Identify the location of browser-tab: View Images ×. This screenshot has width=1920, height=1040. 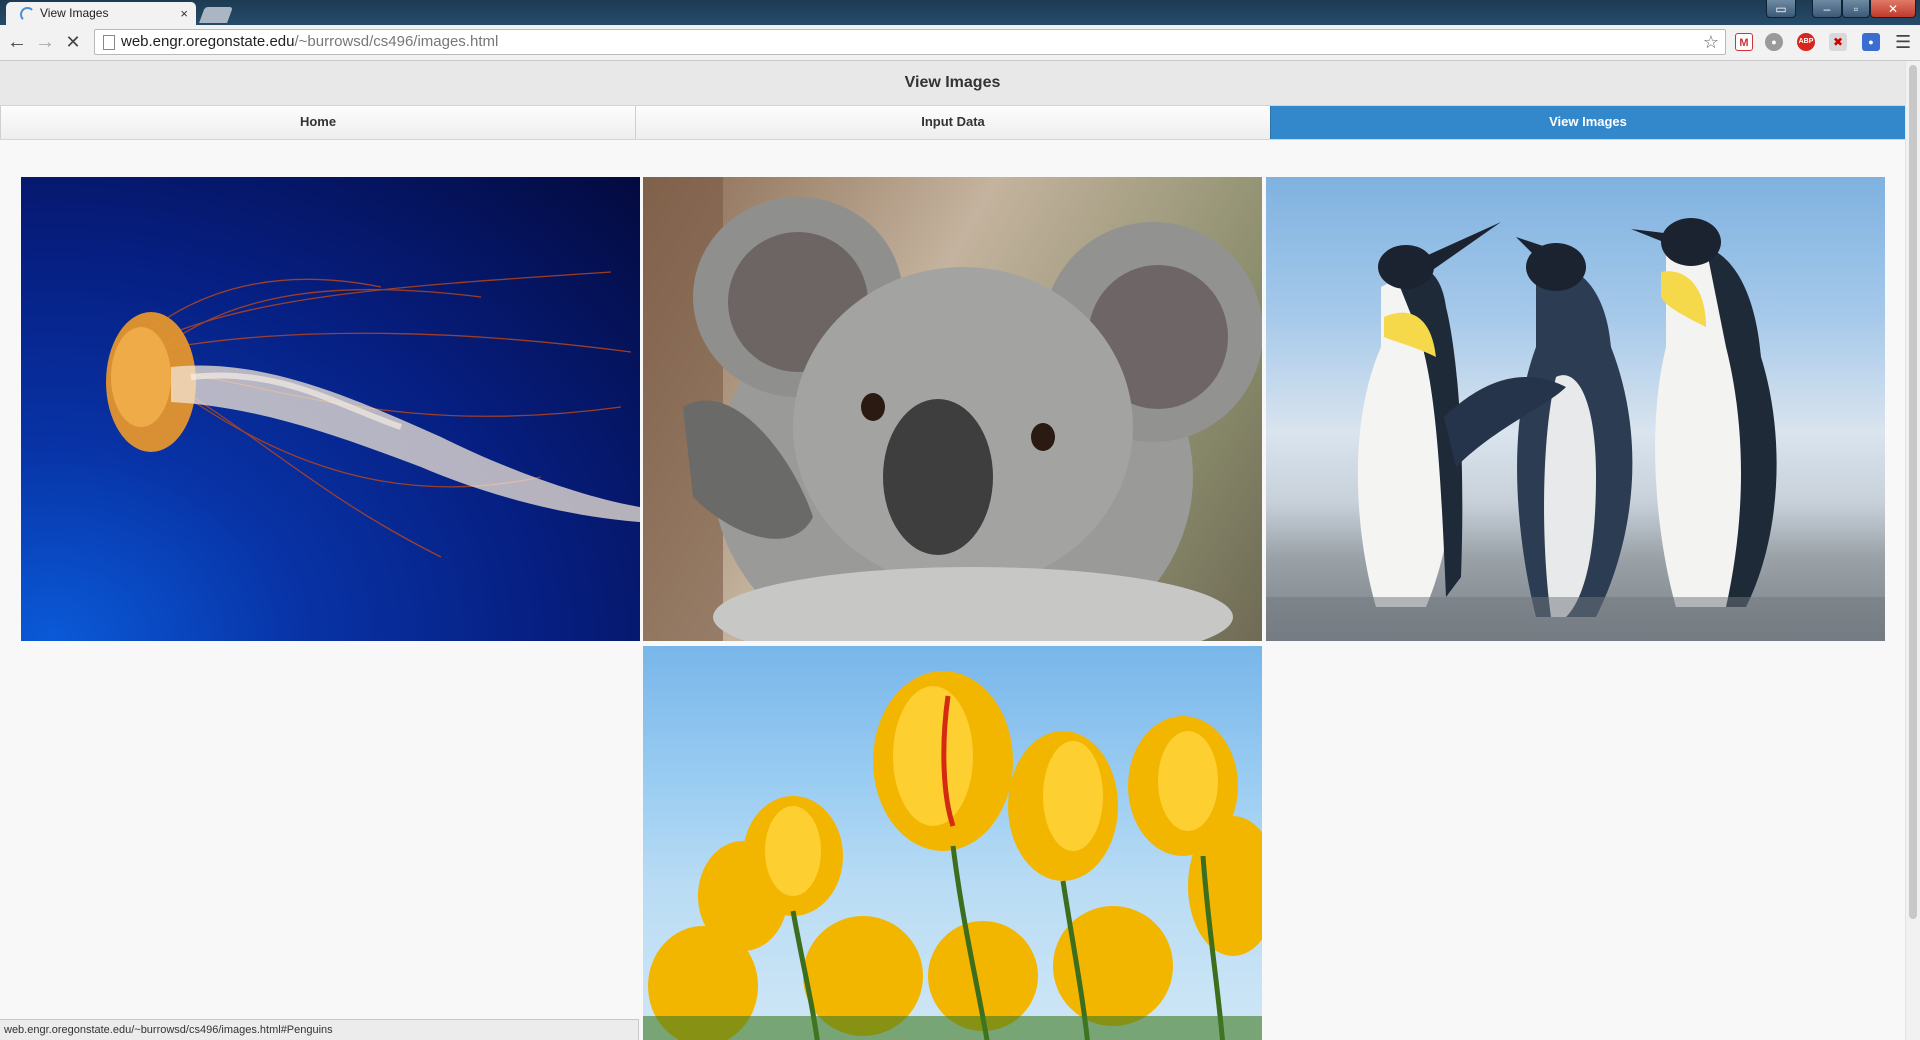
(101, 13).